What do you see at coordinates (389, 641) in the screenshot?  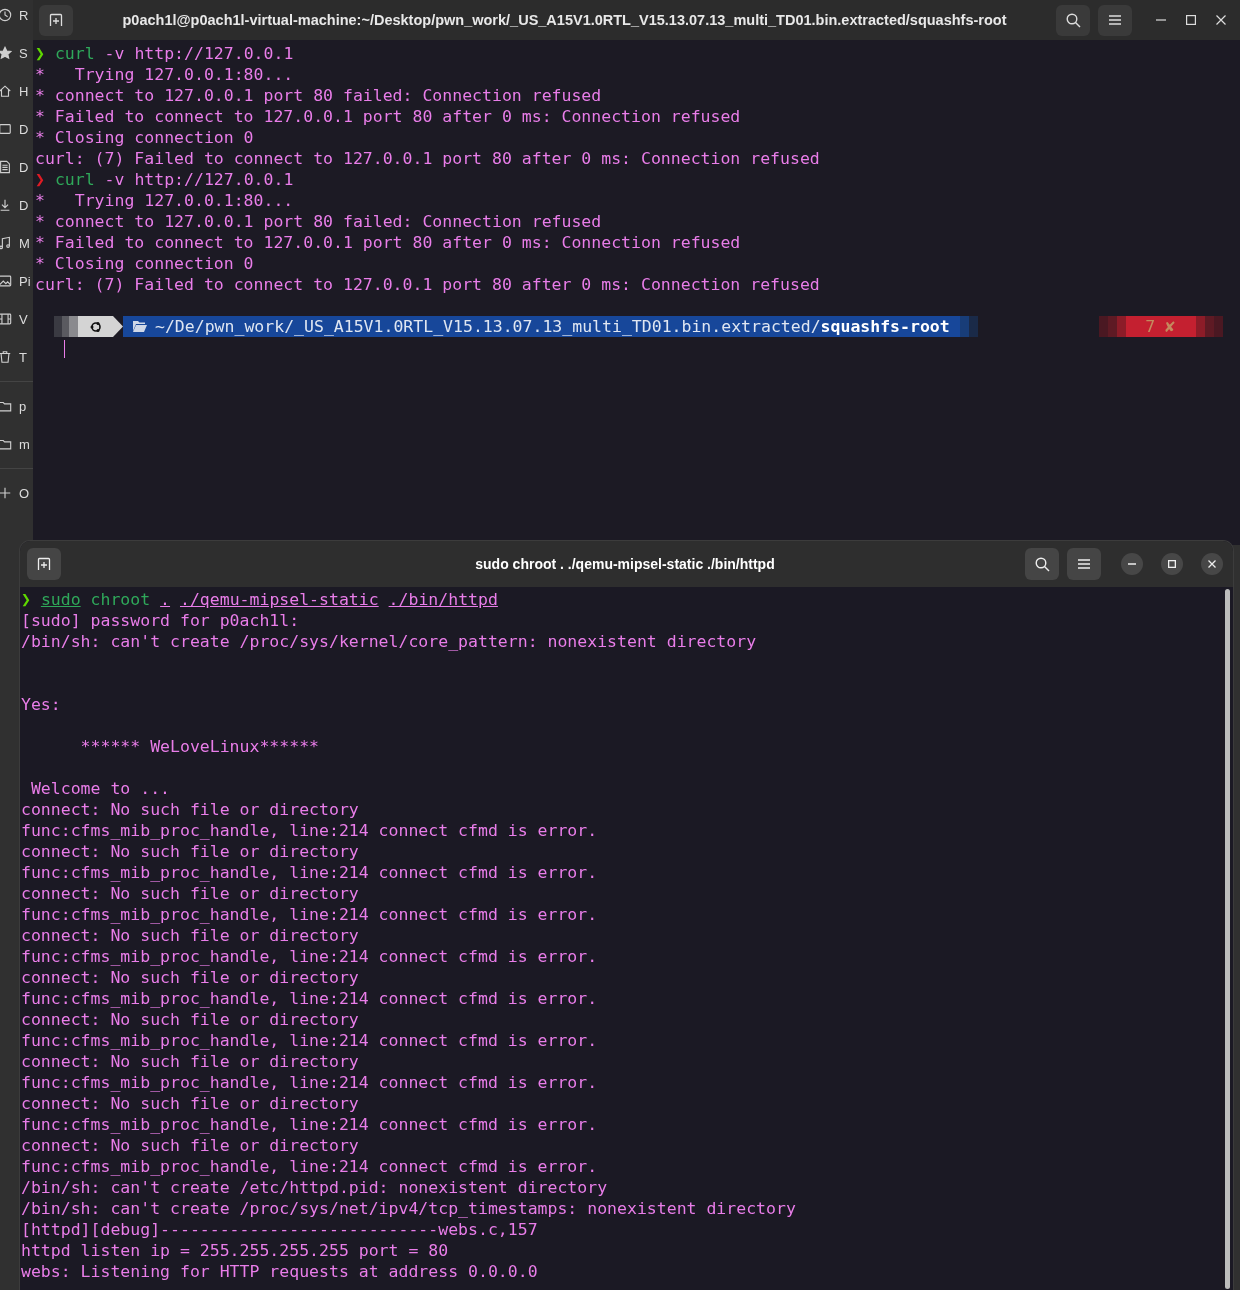 I see `output-line: /bin/sh: can't create /proc/sys/kernel/core_pattern: nonexistent directory` at bounding box center [389, 641].